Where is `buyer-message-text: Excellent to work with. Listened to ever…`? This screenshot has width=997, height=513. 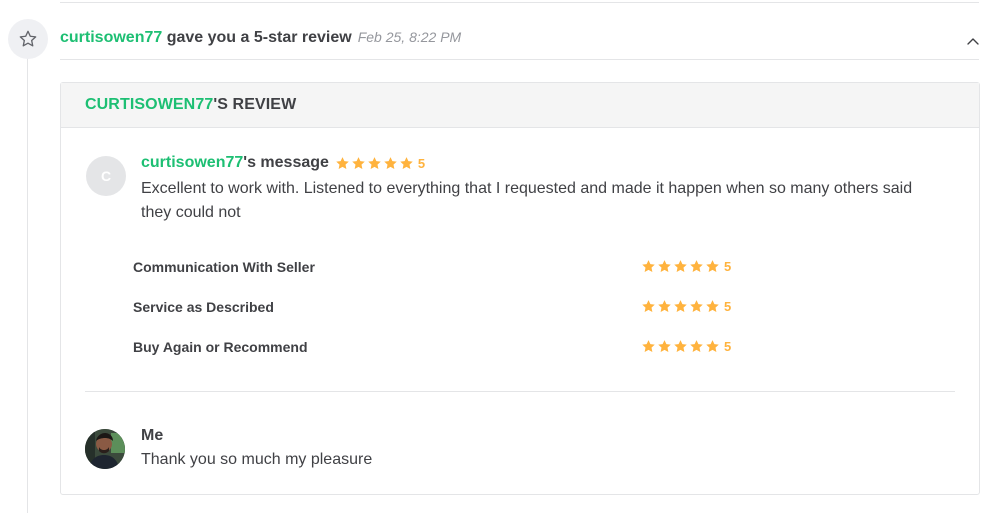 buyer-message-text: Excellent to work with. Listened to ever… is located at coordinates (527, 200).